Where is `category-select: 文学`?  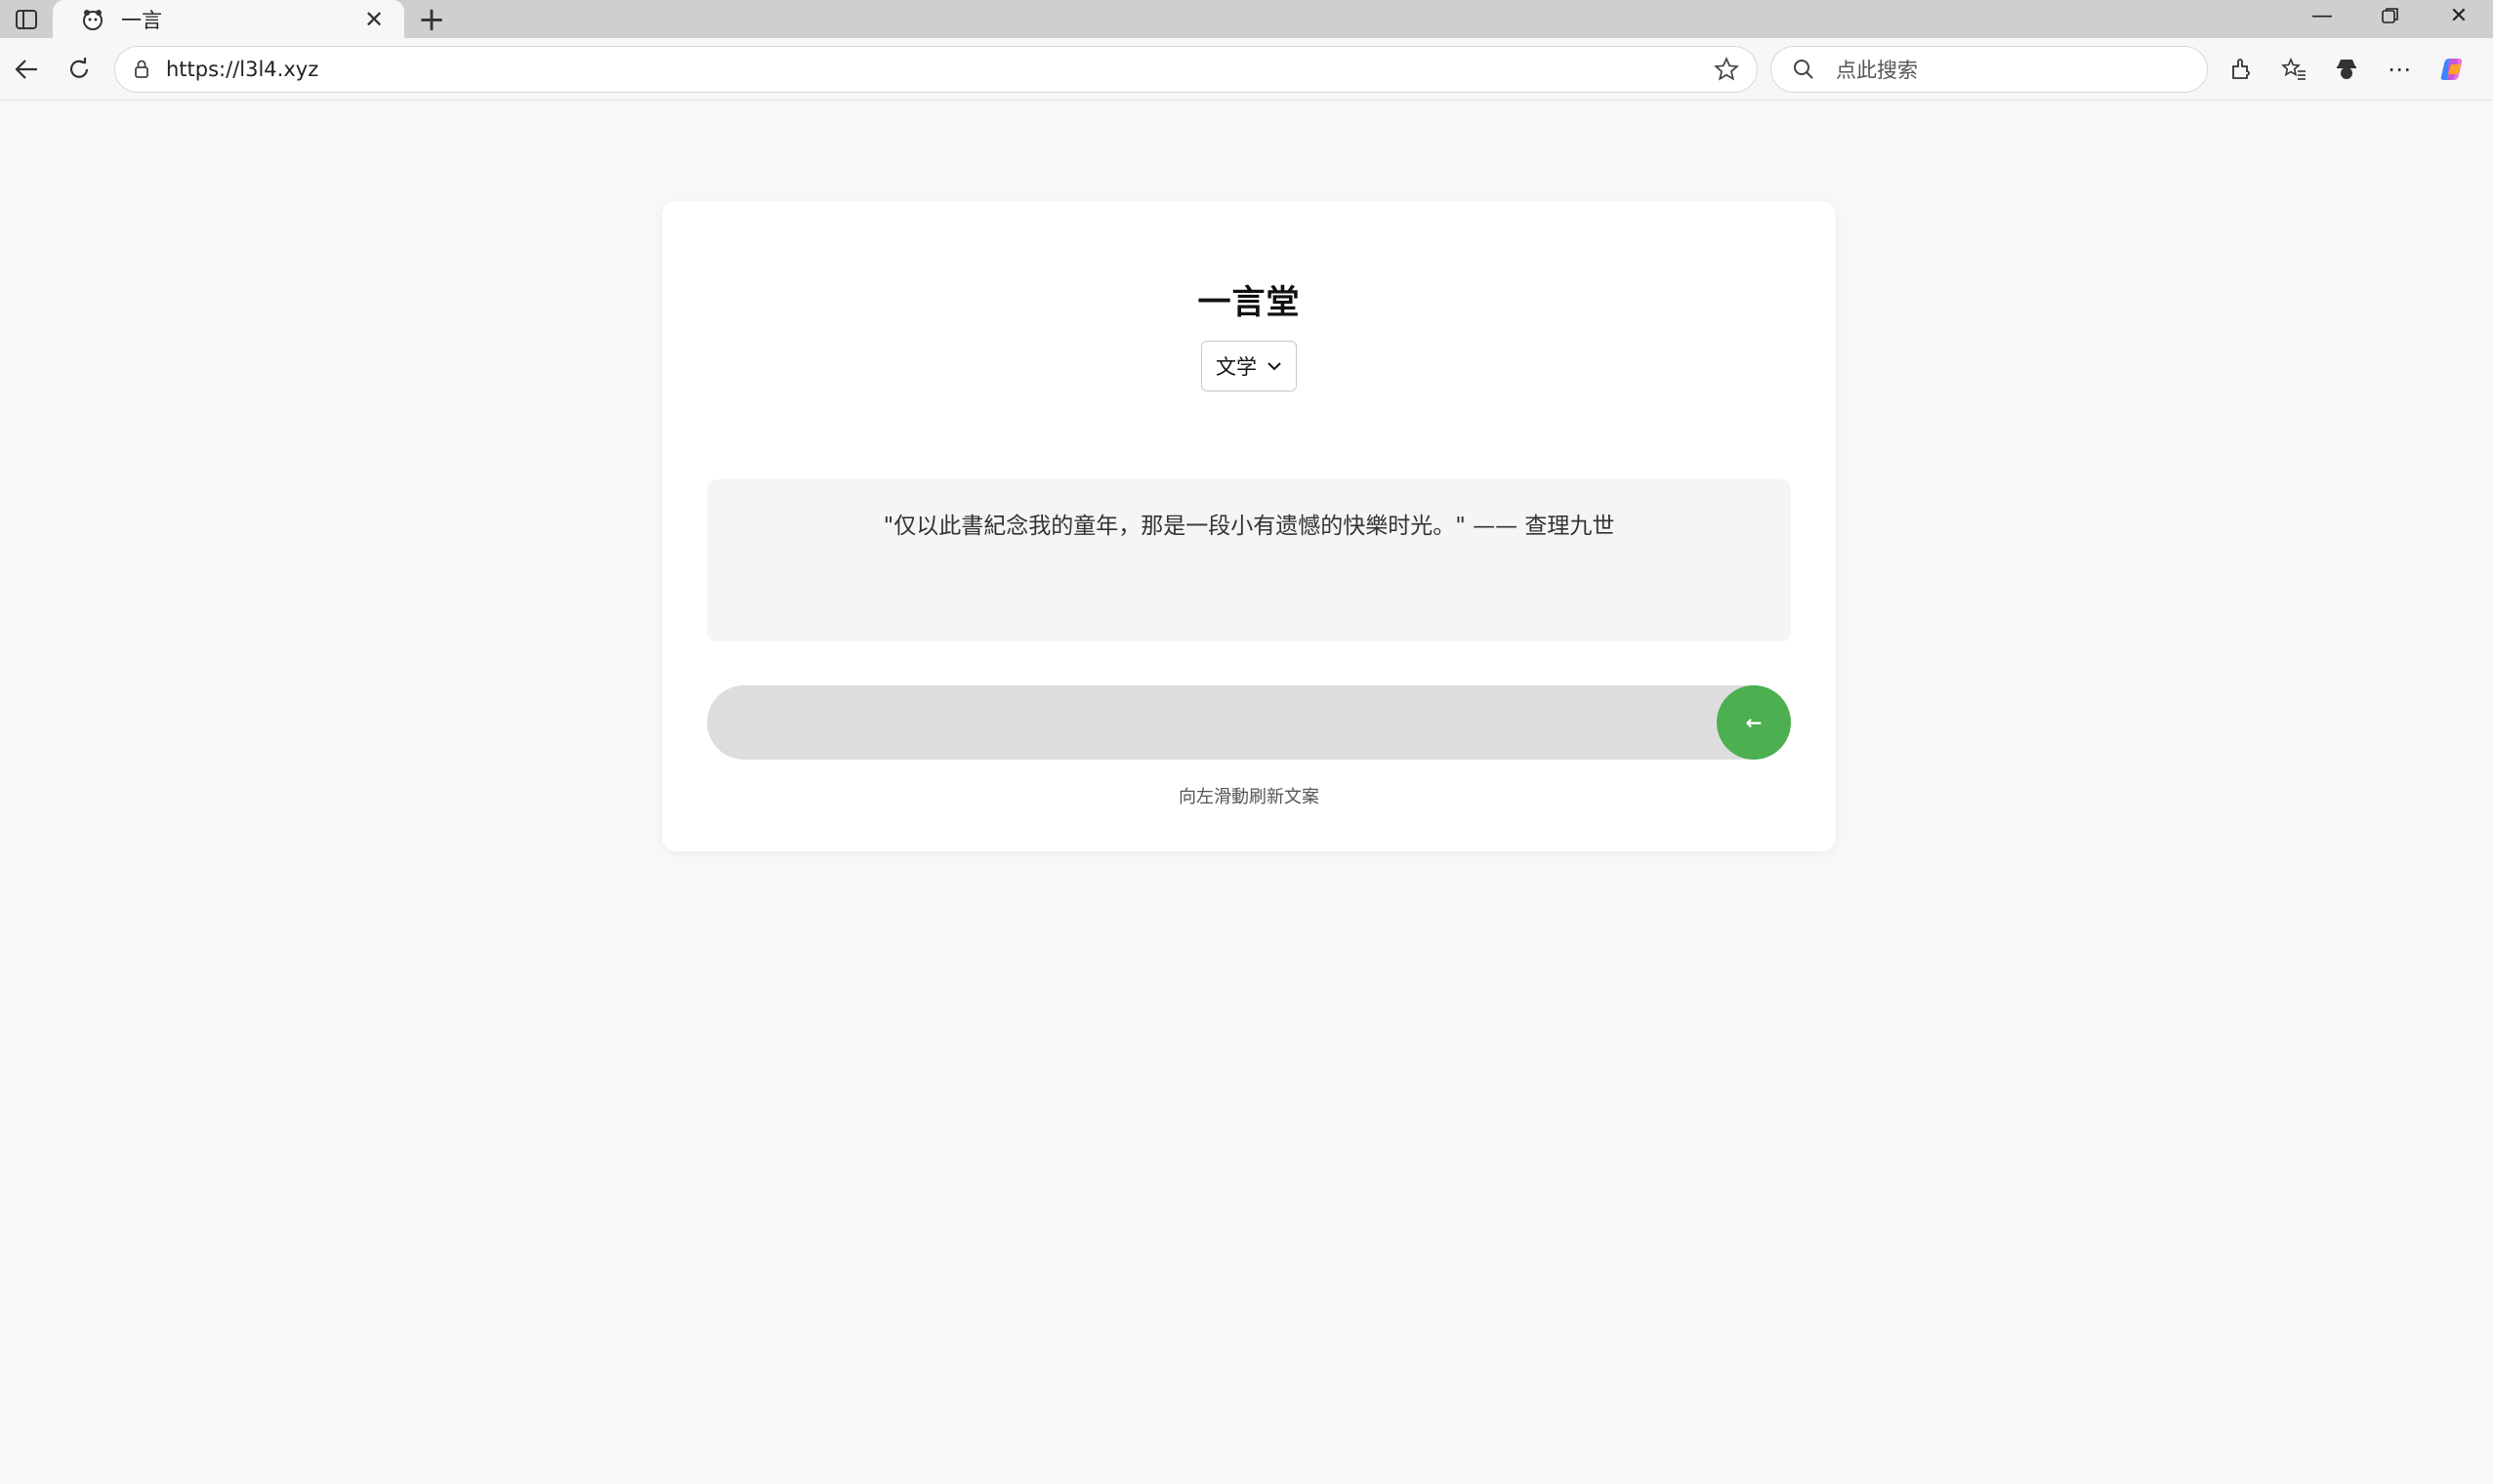
category-select: 文学 is located at coordinates (1249, 367).